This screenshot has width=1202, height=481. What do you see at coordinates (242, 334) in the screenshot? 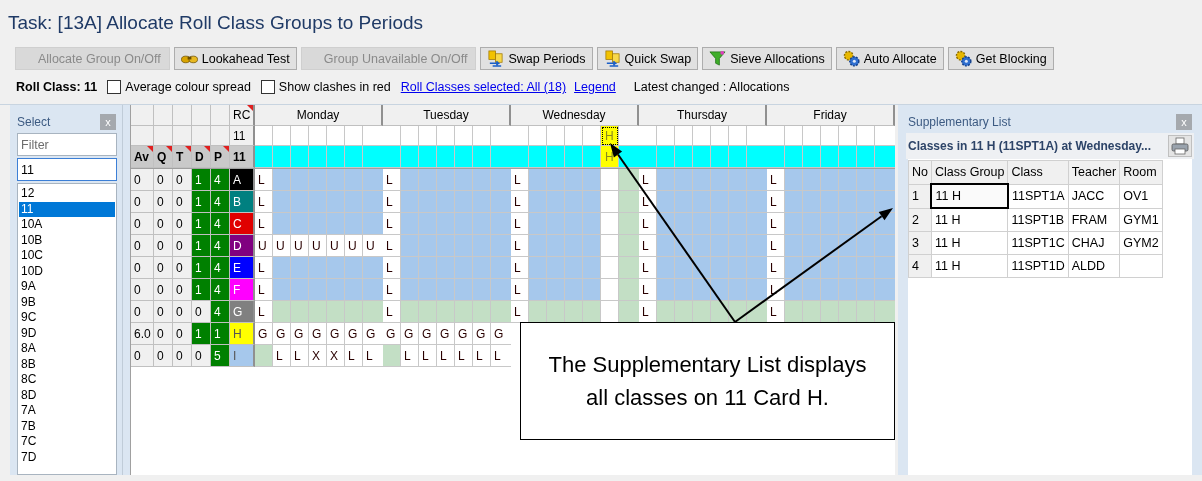
I see `group-cell: H` at bounding box center [242, 334].